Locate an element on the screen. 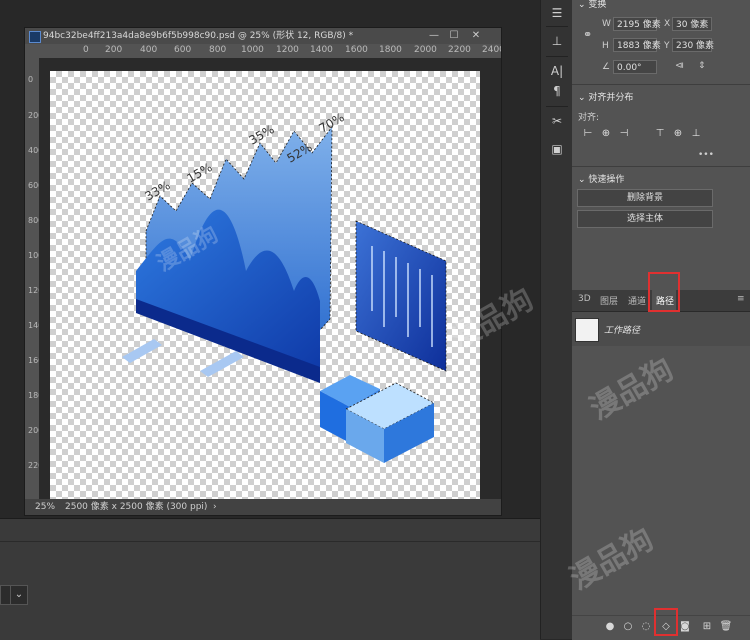  ruler-h-tick: 600 is located at coordinates (183, 50).